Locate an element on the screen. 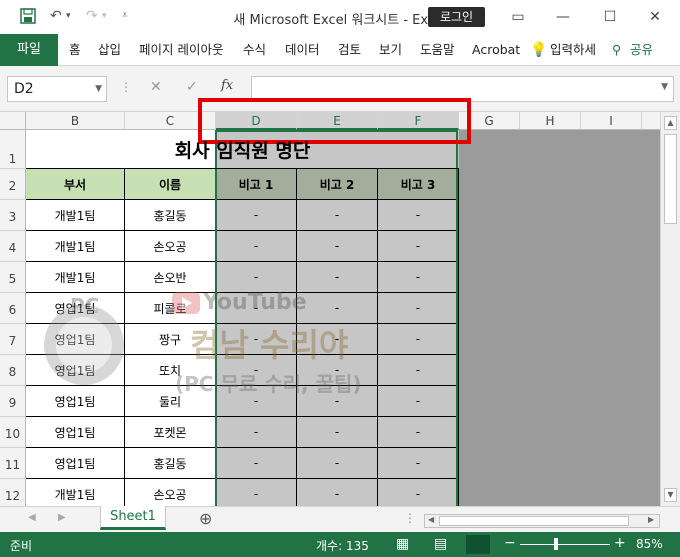 This screenshot has height=557, width=680. insert-function-button: fx is located at coordinates (227, 85).